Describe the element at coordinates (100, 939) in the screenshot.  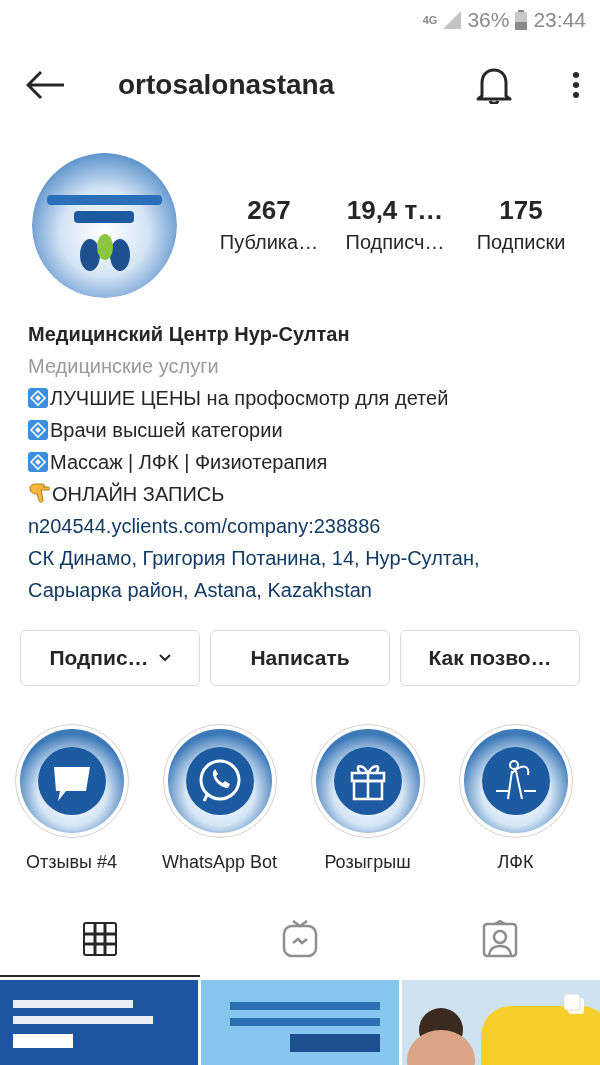
I see `grid-icon` at that location.